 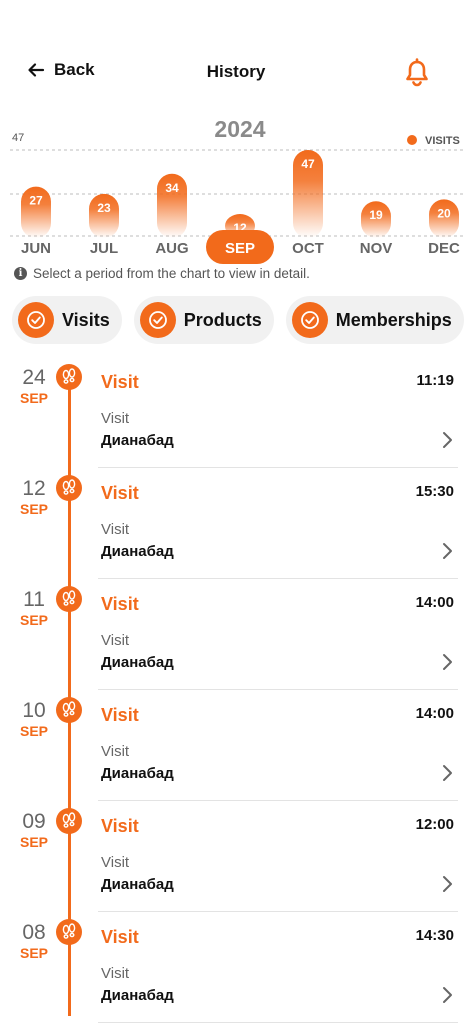 I want to click on bar-value: 34, so click(x=172, y=188).